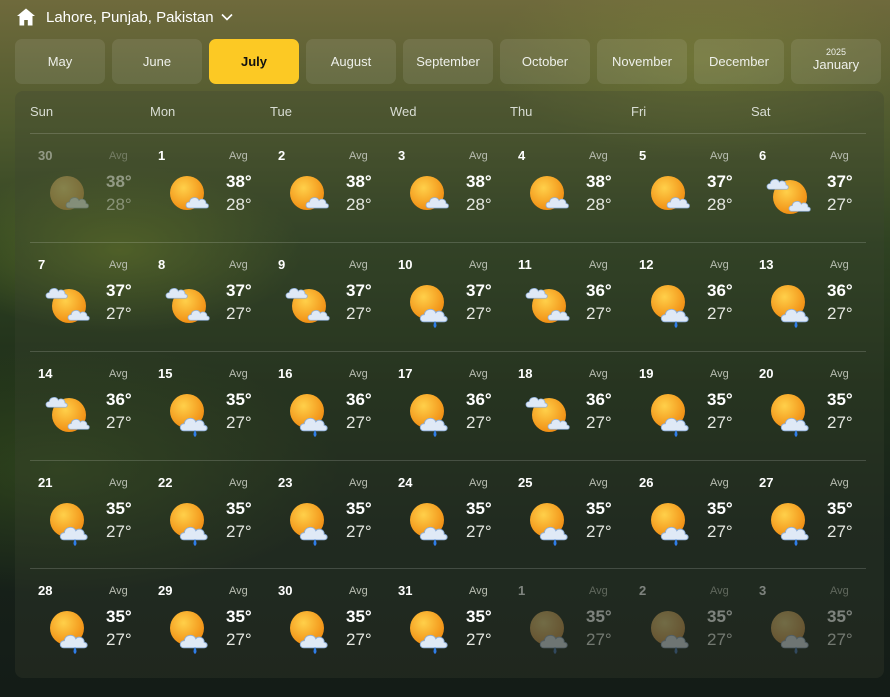  Describe the element at coordinates (692, 186) in the screenshot. I see `day-cell: 5 Avg 37° 28°` at that location.